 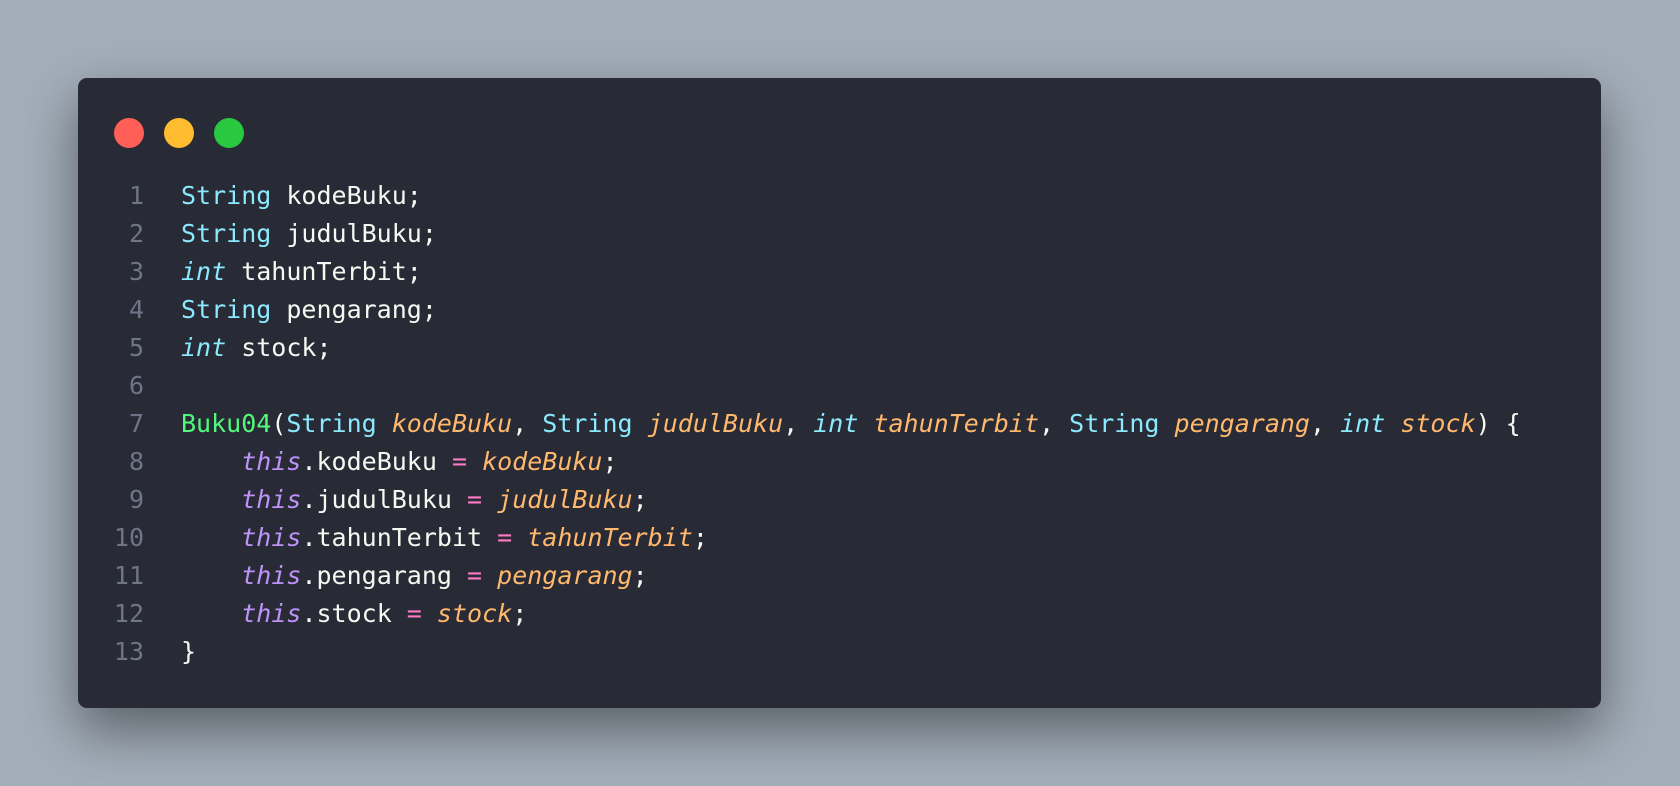 What do you see at coordinates (799, 386) in the screenshot?
I see `code-line: 6` at bounding box center [799, 386].